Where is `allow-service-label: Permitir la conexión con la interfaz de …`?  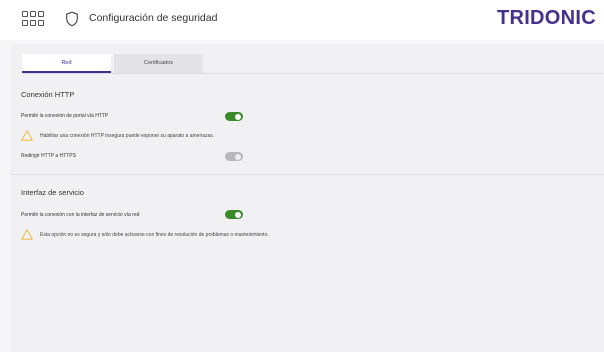 allow-service-label: Permitir la conexión con la interfaz de … is located at coordinates (80, 215).